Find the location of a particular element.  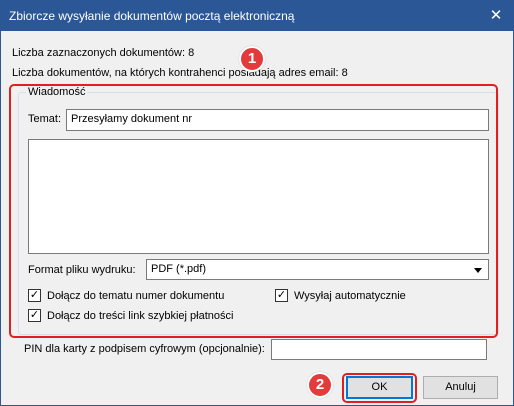

annotation-badge-1: 1 is located at coordinates (252, 59).